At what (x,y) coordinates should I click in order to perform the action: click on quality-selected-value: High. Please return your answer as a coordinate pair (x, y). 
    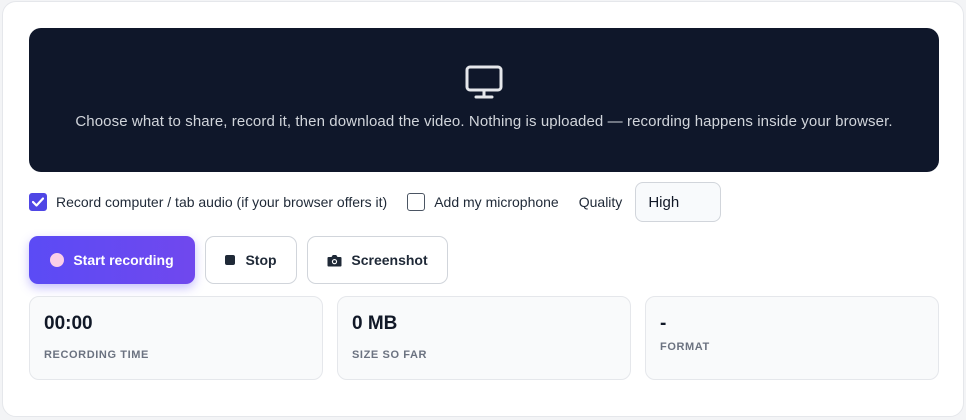
    Looking at the image, I should click on (664, 202).